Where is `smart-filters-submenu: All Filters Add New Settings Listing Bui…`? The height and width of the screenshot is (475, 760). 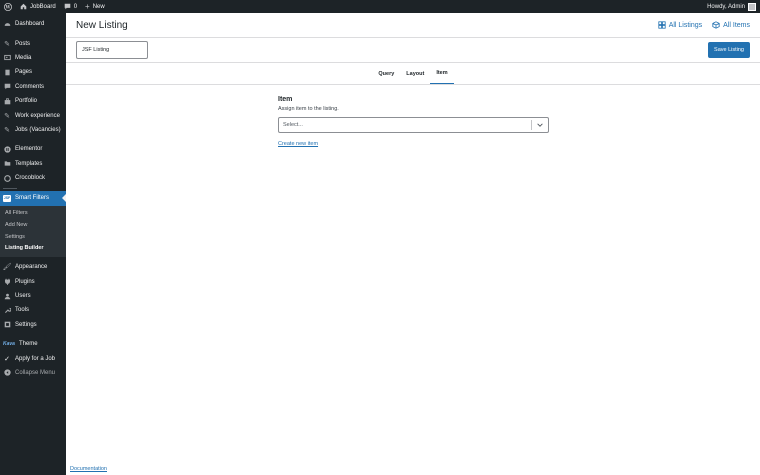
smart-filters-submenu: All Filters Add New Settings Listing Bui… is located at coordinates (33, 231).